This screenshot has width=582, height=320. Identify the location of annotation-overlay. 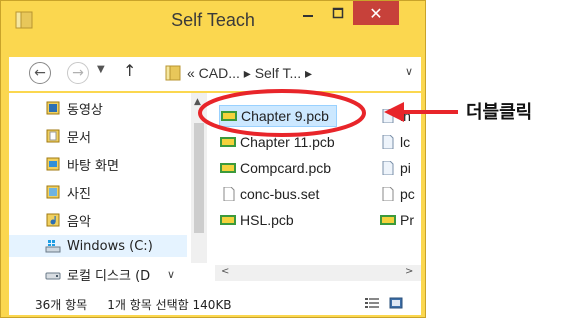
(328, 113).